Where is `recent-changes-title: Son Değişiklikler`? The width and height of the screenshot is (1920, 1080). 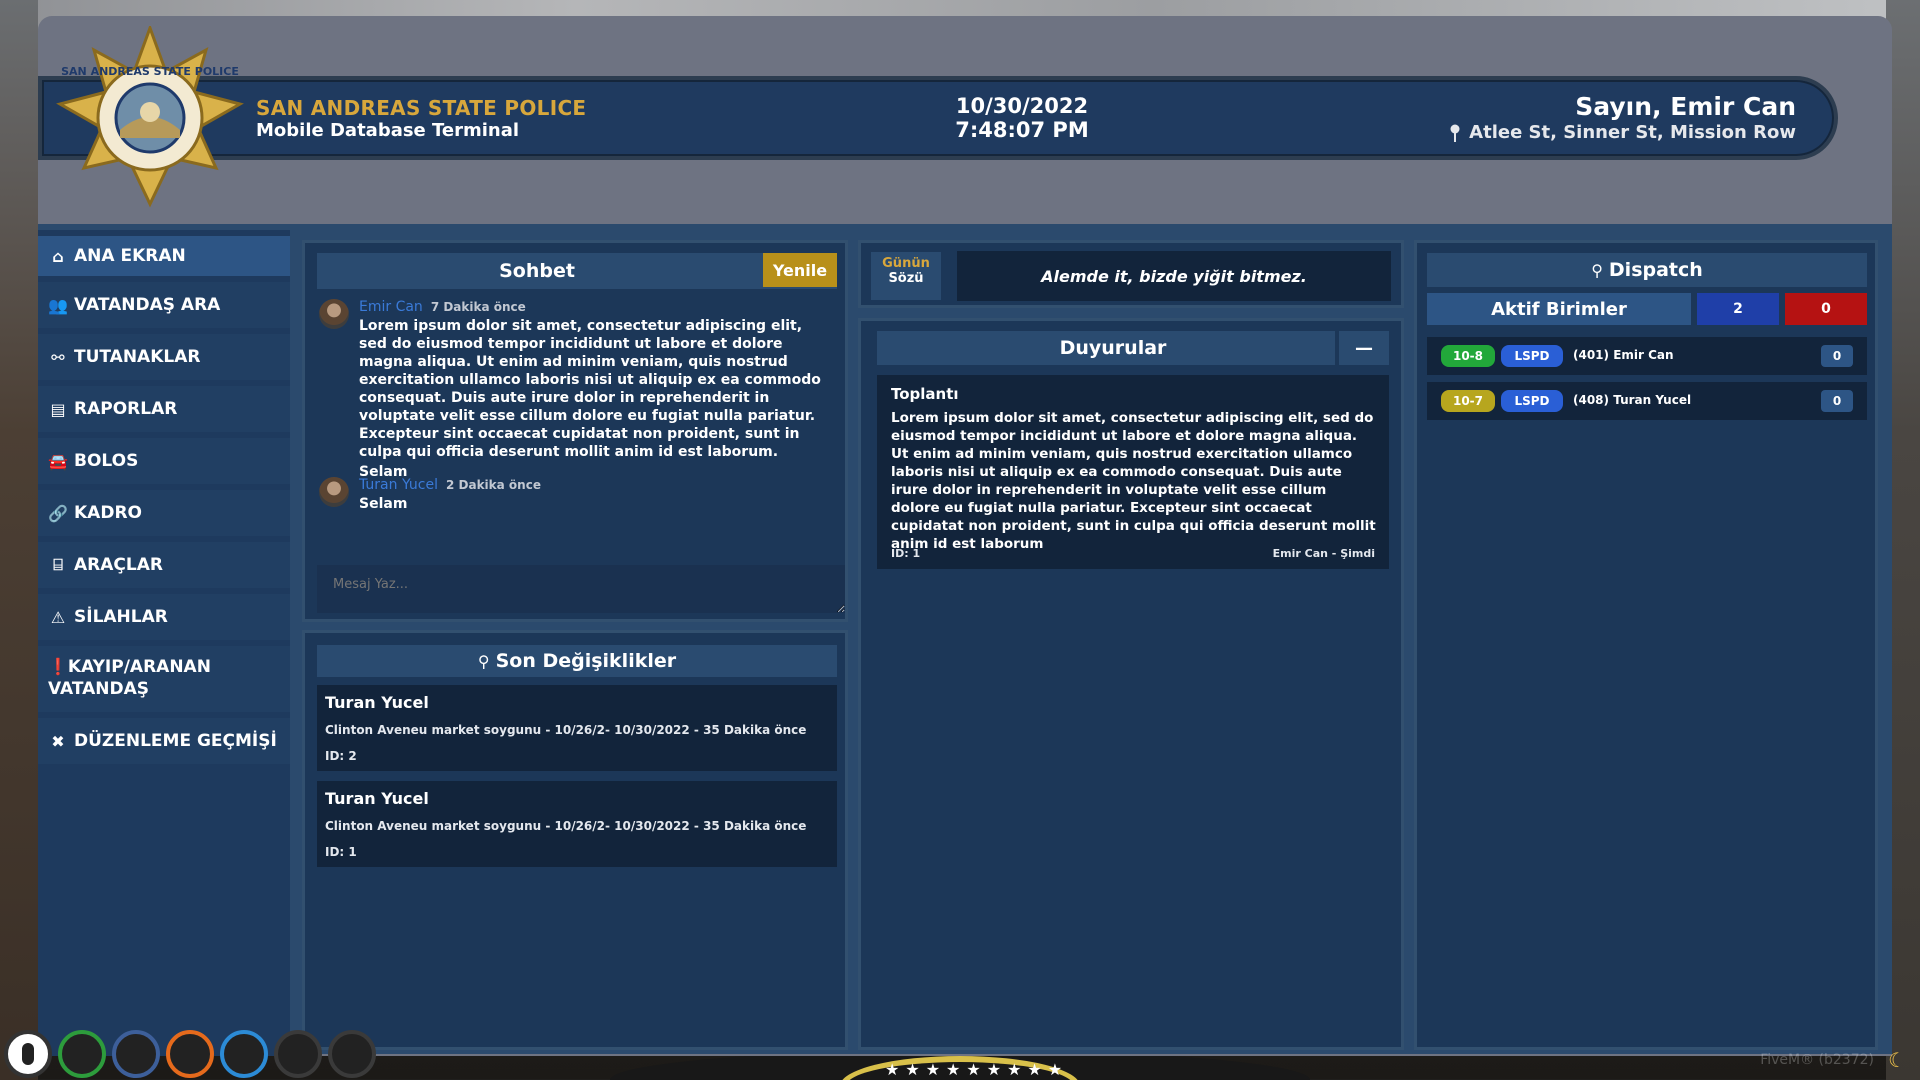 recent-changes-title: Son Değişiklikler is located at coordinates (586, 661).